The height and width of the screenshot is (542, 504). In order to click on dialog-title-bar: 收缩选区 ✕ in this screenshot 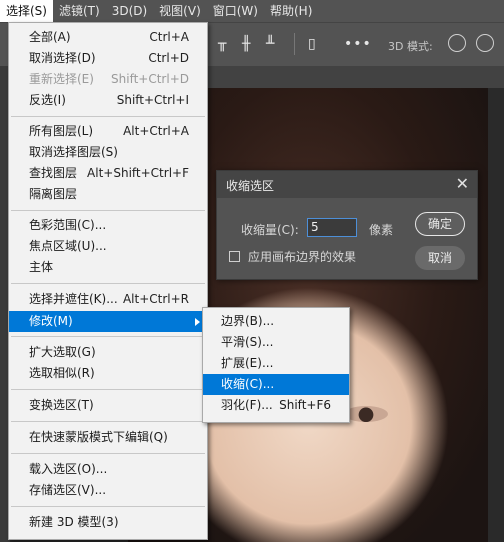, I will do `click(347, 184)`.